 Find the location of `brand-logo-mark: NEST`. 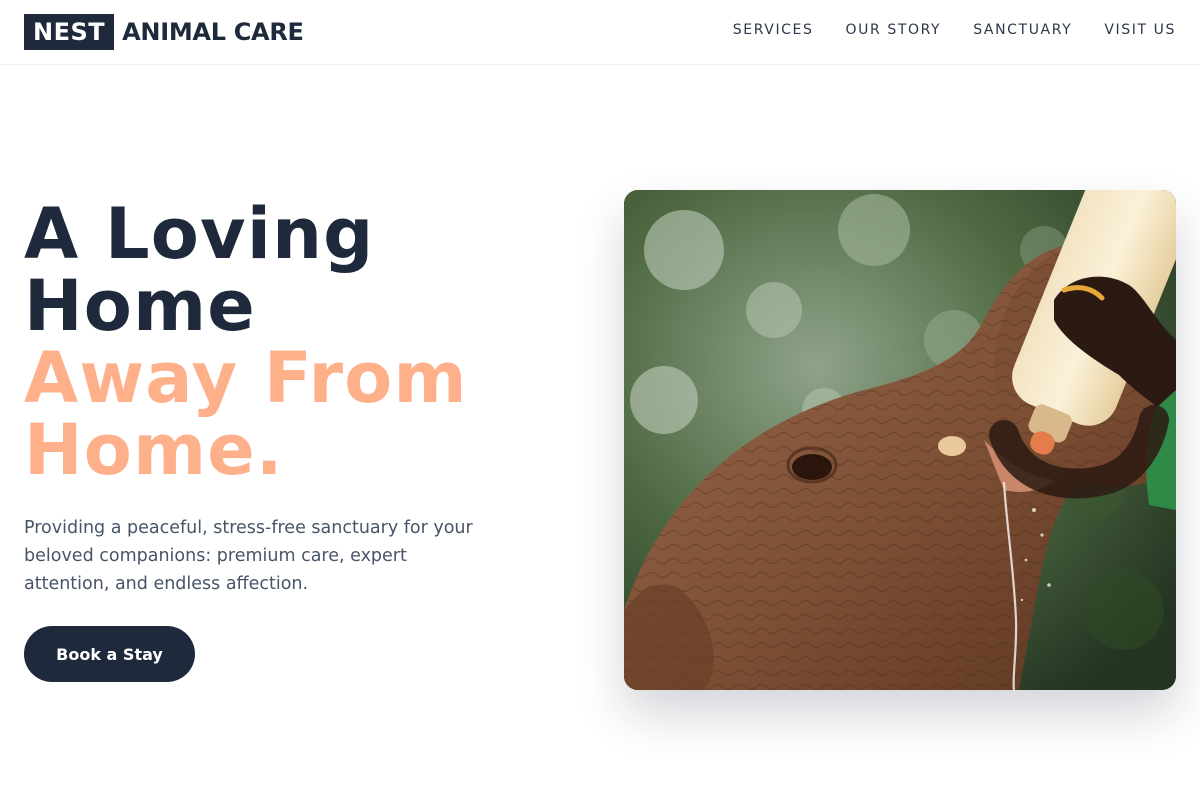

brand-logo-mark: NEST is located at coordinates (69, 32).